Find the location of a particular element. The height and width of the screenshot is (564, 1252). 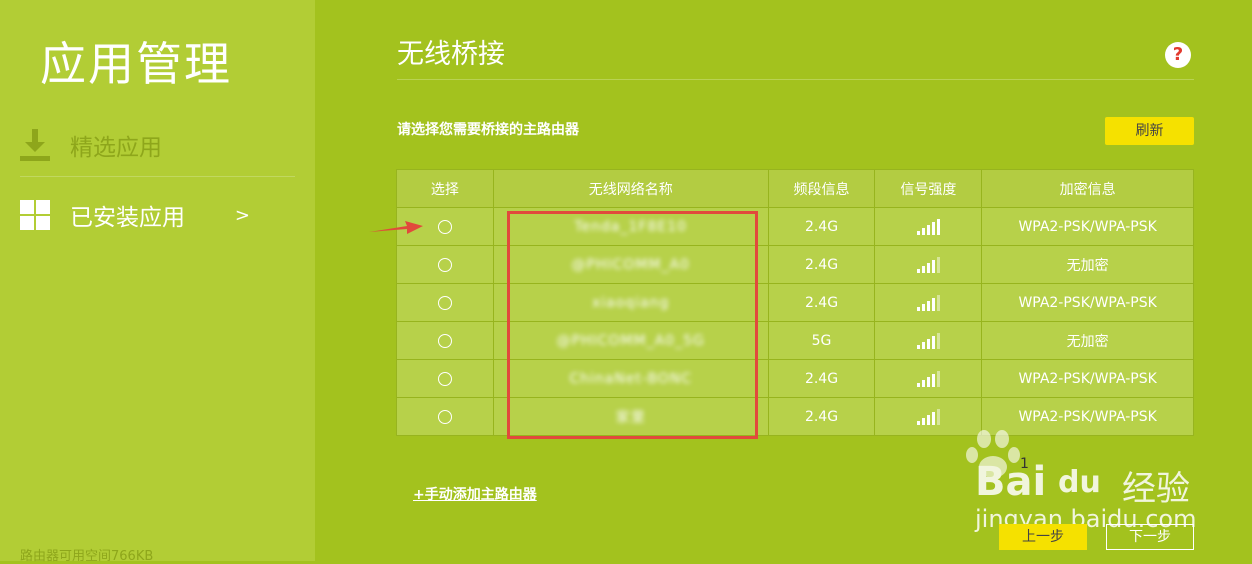

sidebar-item-label: 已安装应用 is located at coordinates (127, 218).